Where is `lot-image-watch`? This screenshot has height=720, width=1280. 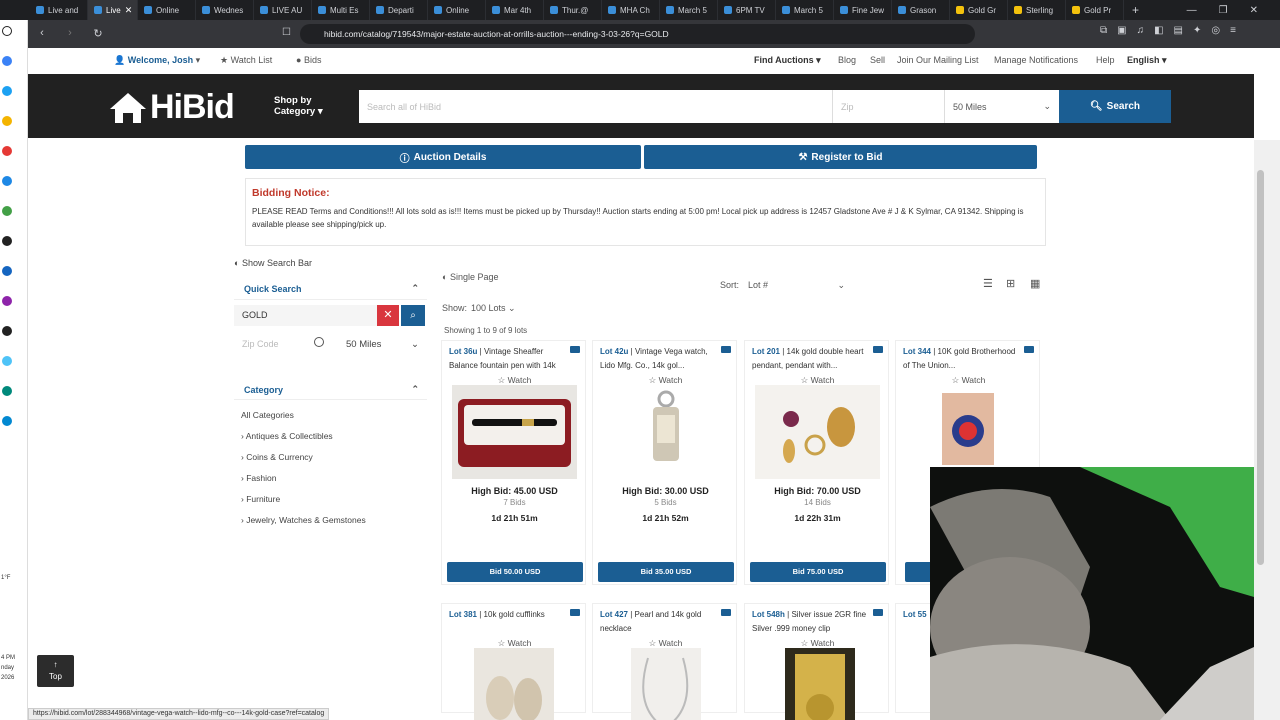
lot-image-watch is located at coordinates (665, 432).